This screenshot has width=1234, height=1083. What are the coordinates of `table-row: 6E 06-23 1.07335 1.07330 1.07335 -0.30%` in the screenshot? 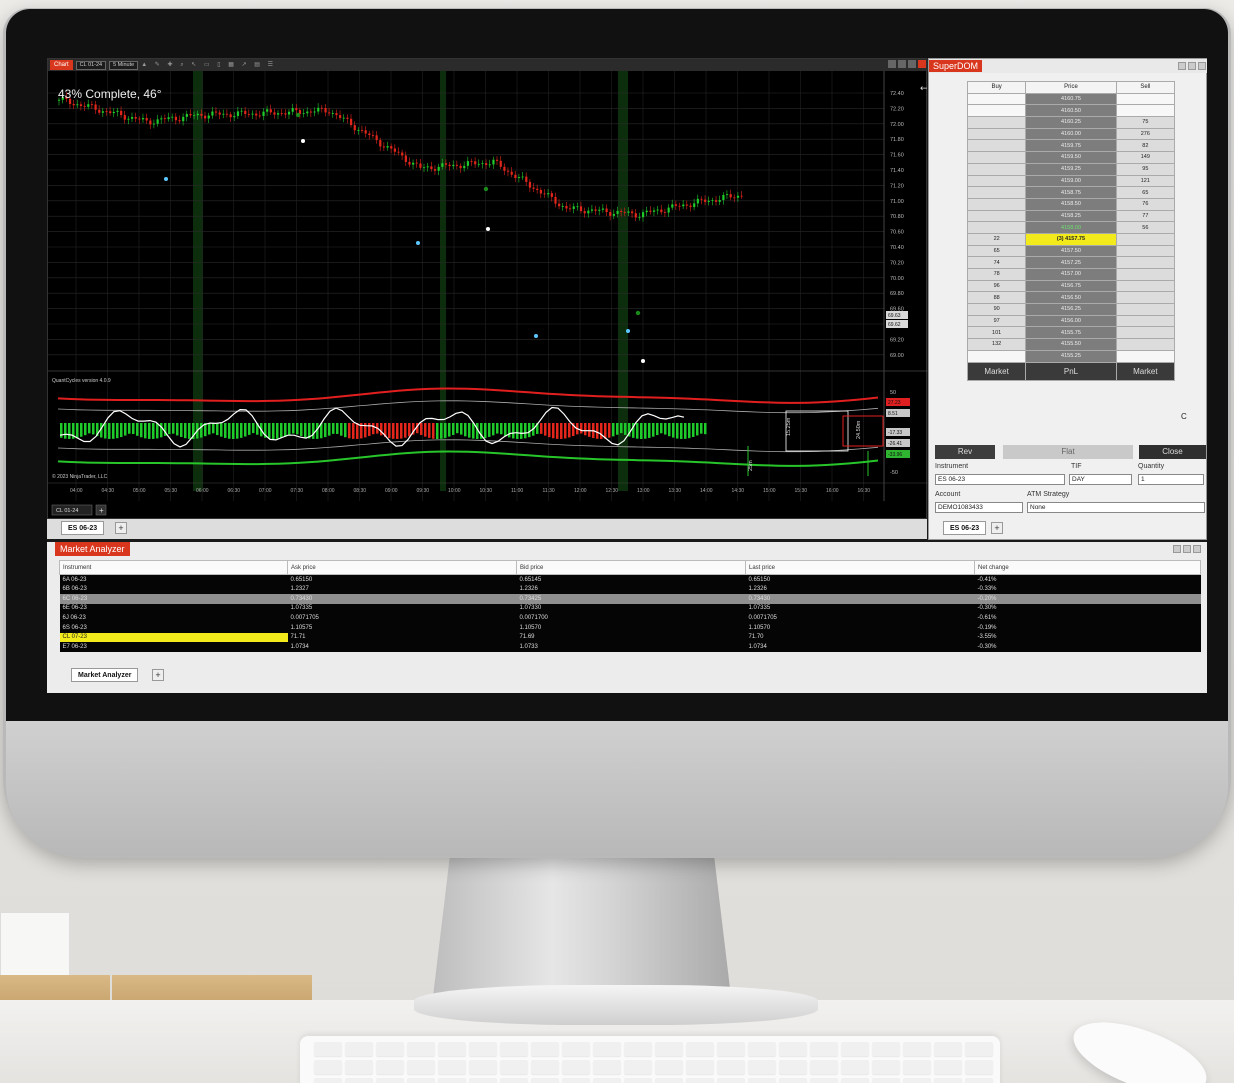 It's located at (630, 608).